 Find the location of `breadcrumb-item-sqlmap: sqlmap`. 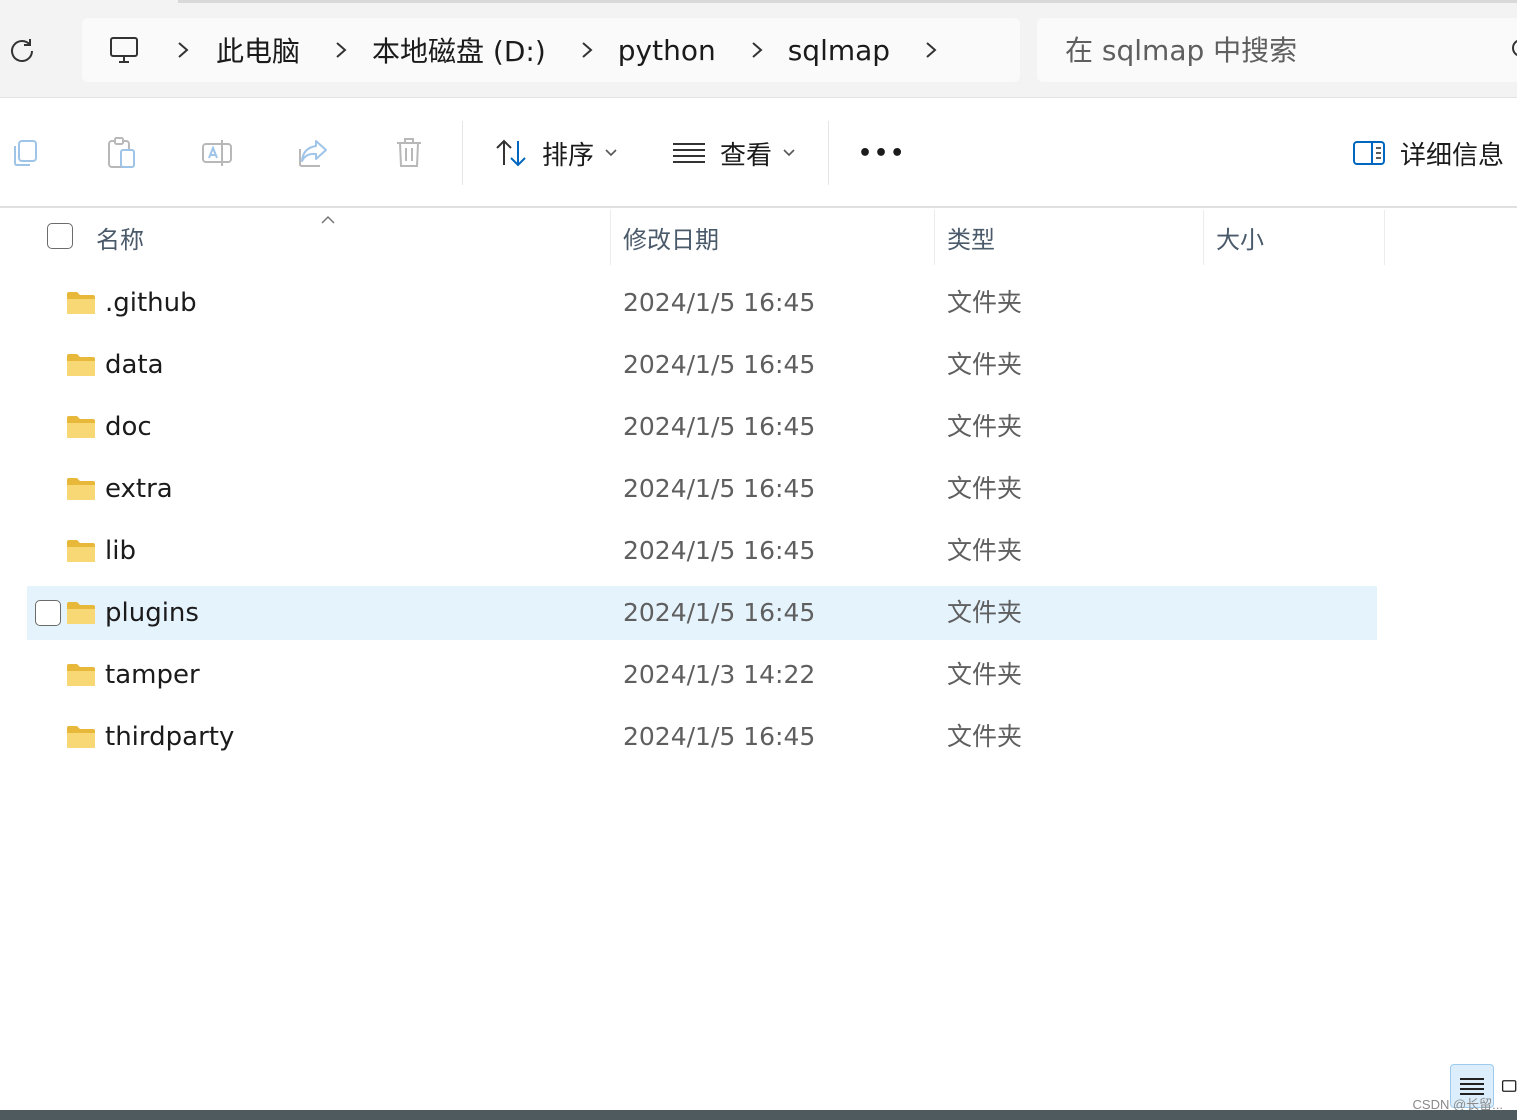

breadcrumb-item-sqlmap: sqlmap is located at coordinates (839, 50).